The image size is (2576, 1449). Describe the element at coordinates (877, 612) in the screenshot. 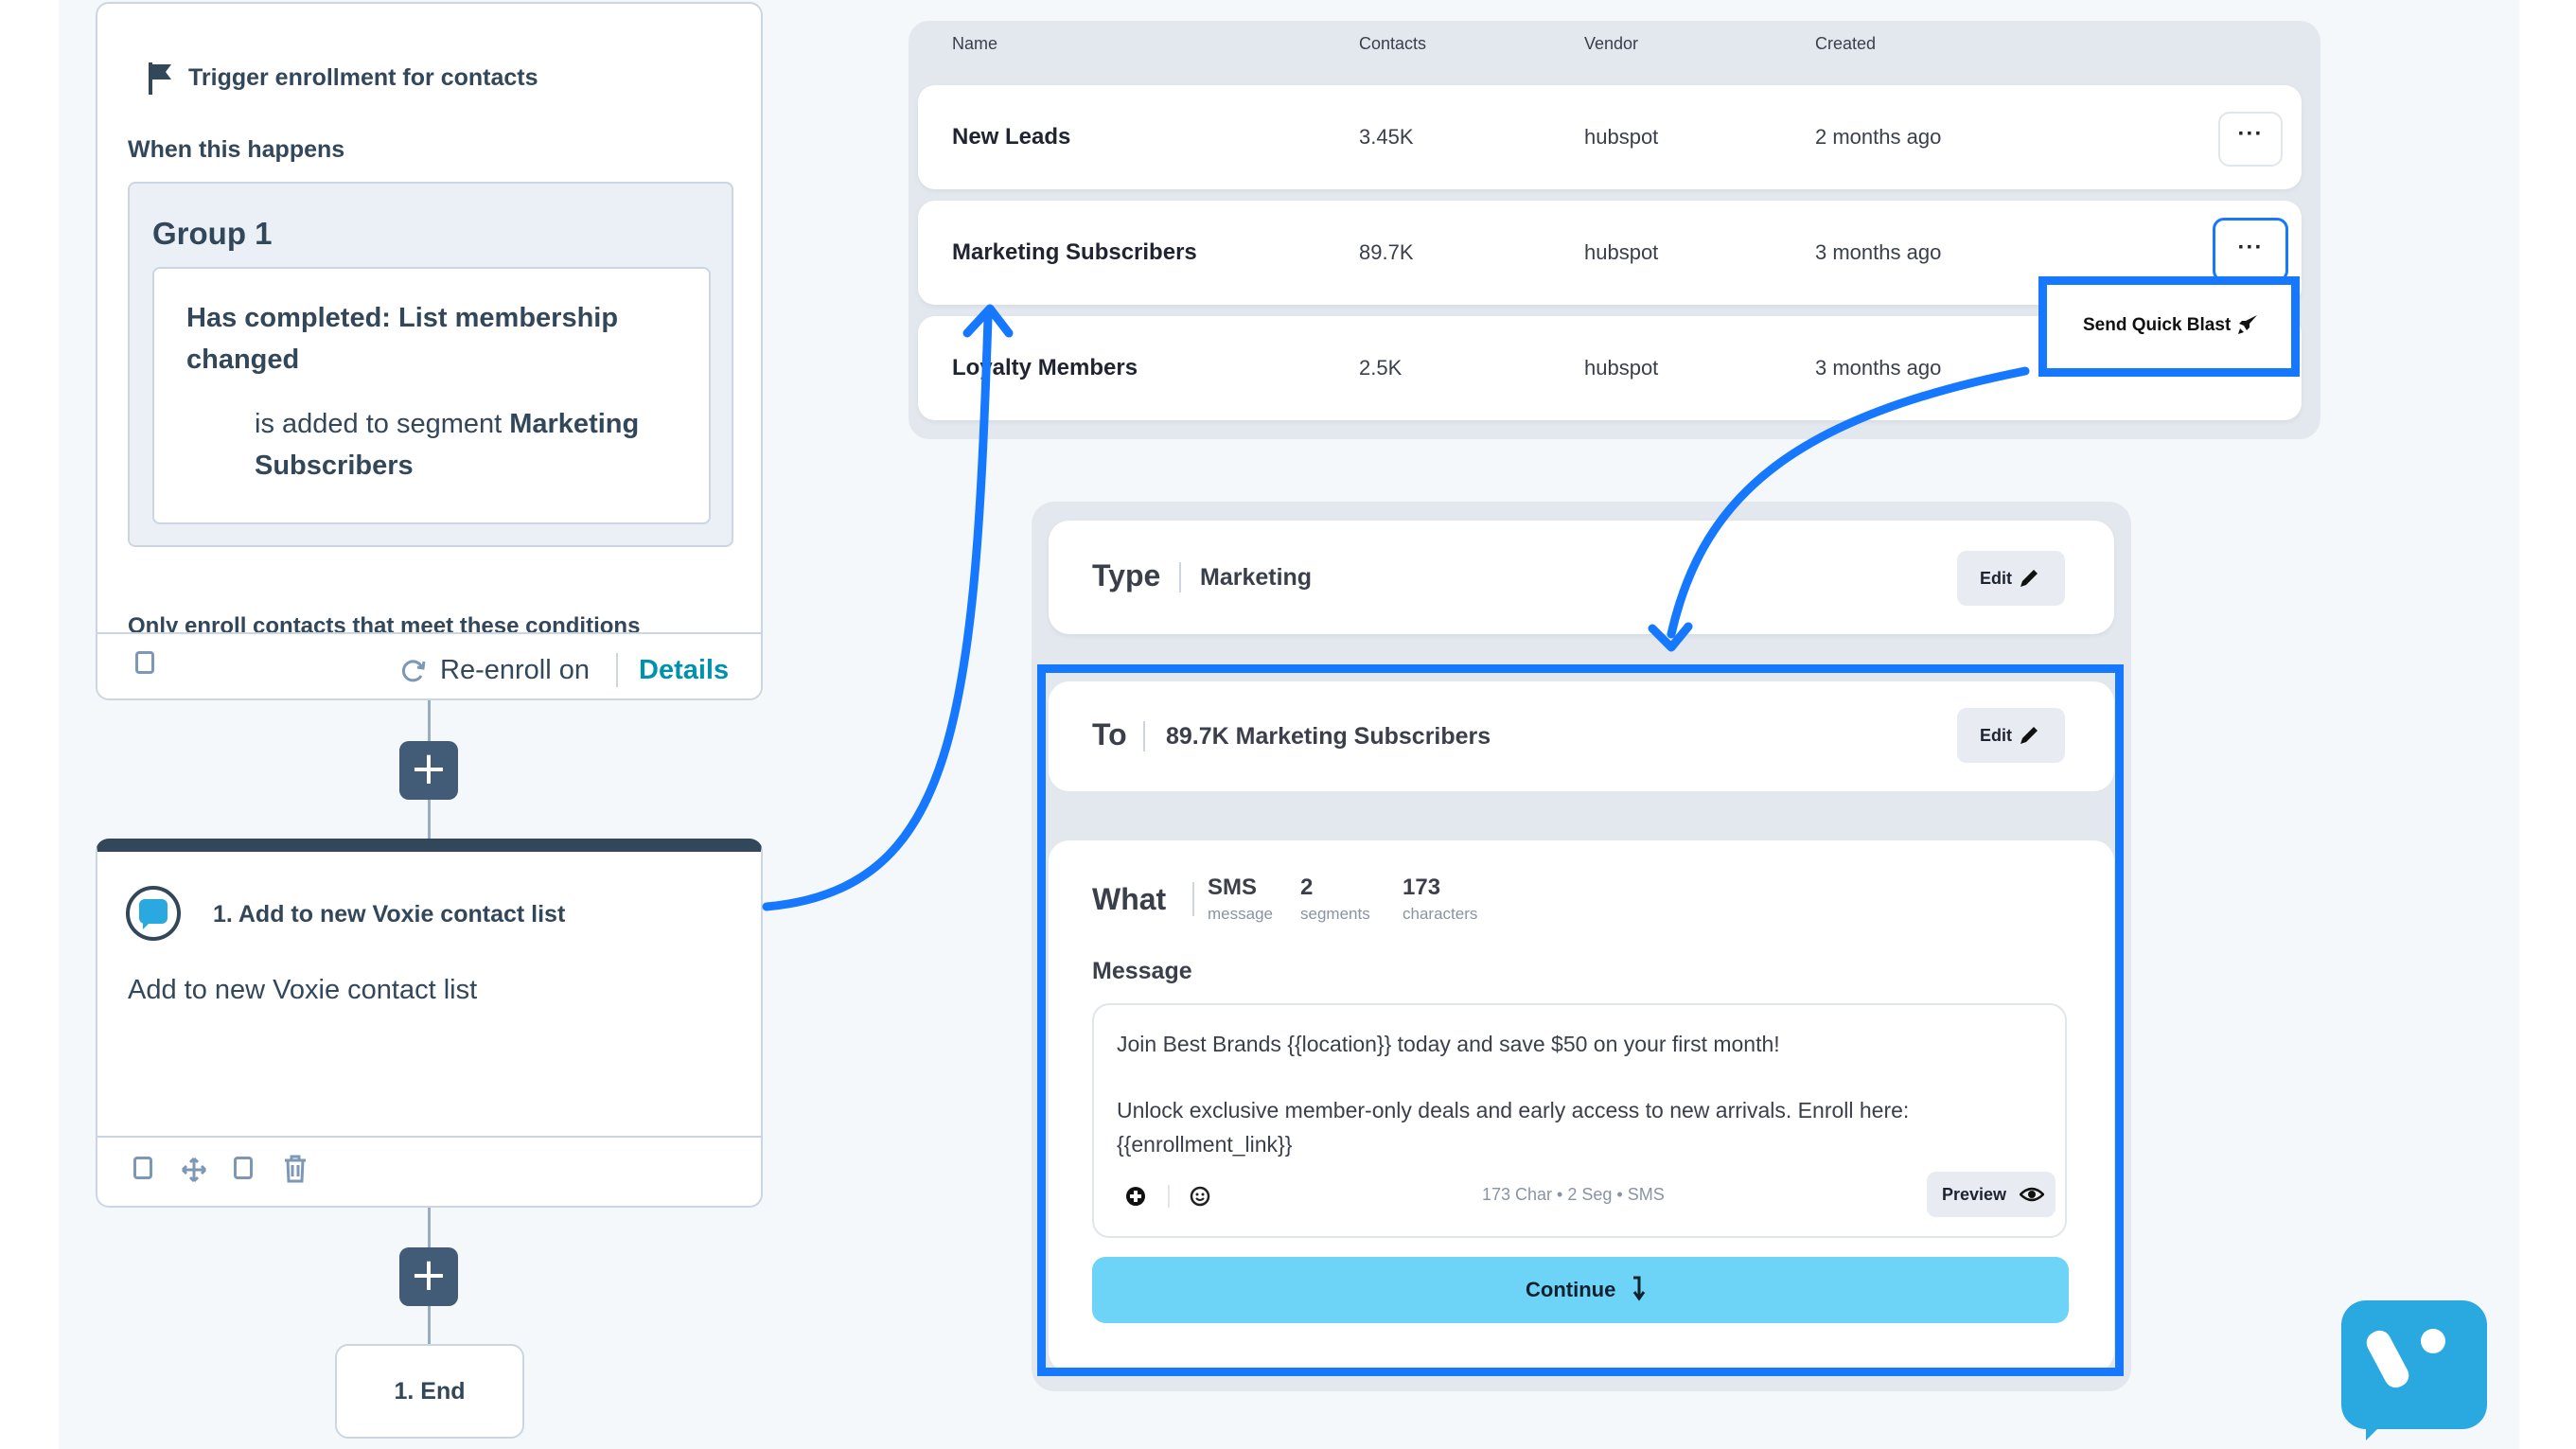

I see `arrow-to-table` at that location.